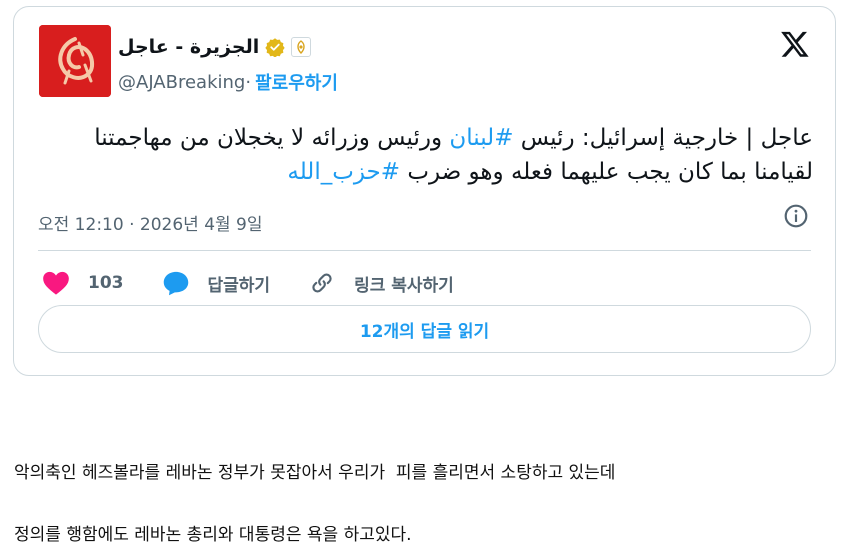 The image size is (851, 560). Describe the element at coordinates (404, 285) in the screenshot. I see `copy-link-label: 링크 복사하기` at that location.